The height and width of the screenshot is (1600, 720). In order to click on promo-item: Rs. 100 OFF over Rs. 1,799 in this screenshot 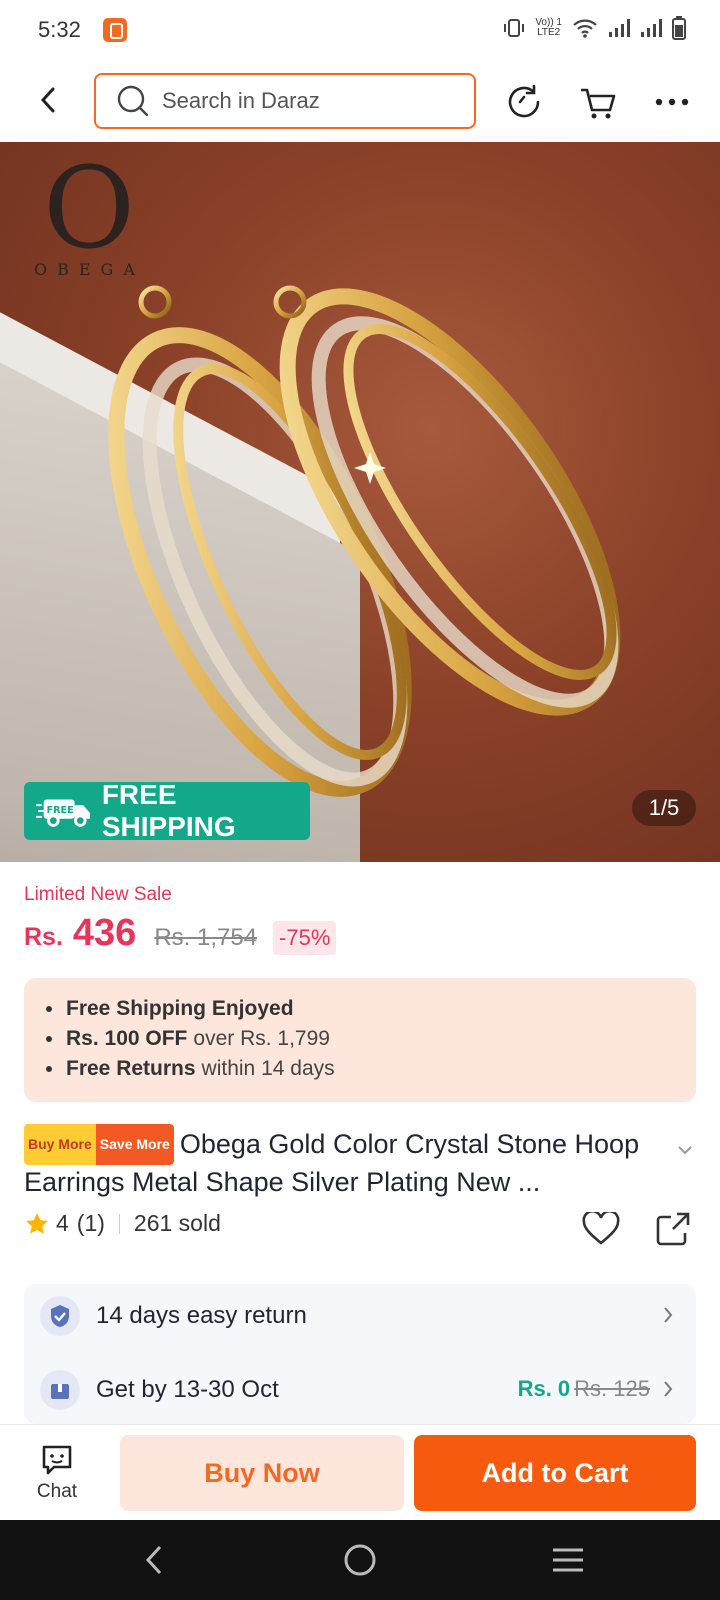, I will do `click(360, 1039)`.